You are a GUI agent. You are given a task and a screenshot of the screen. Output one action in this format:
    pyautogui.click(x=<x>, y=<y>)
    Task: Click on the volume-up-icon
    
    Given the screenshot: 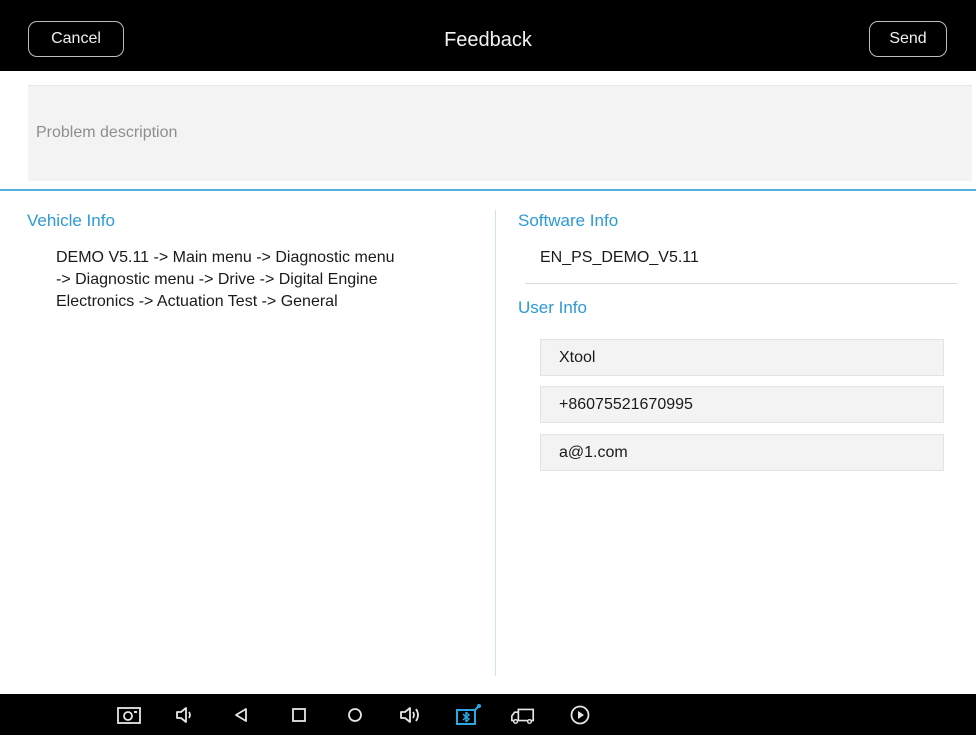 What is the action you would take?
    pyautogui.click(x=411, y=715)
    